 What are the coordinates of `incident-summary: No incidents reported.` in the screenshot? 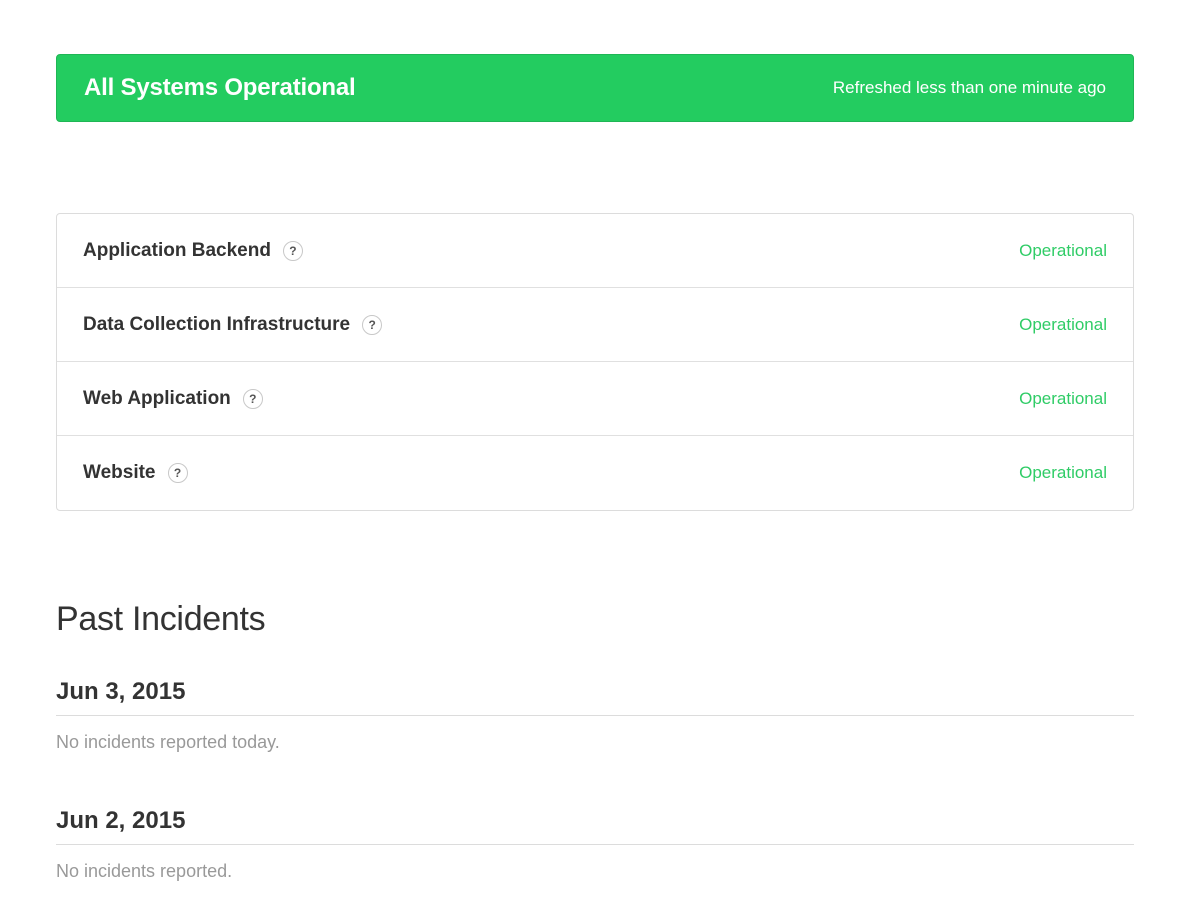 It's located at (144, 871).